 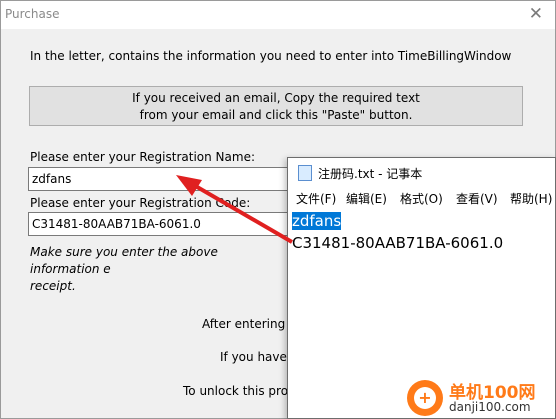 What do you see at coordinates (425, 398) in the screenshot?
I see `watermark-logo-icon: +` at bounding box center [425, 398].